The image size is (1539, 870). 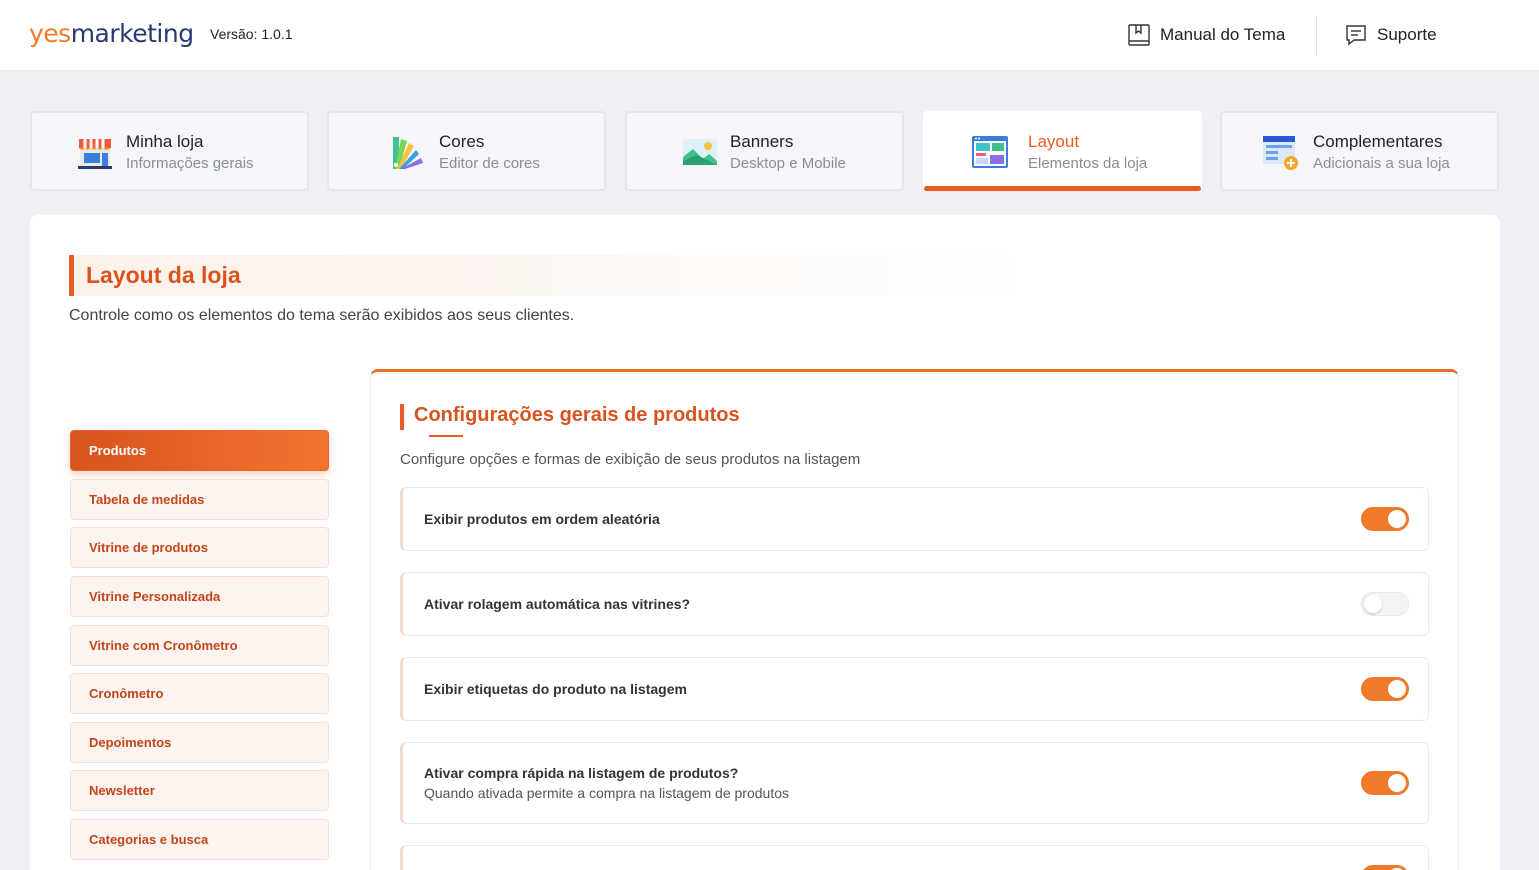 I want to click on tab-banners: Banners Desktop e Mobile, so click(x=764, y=151).